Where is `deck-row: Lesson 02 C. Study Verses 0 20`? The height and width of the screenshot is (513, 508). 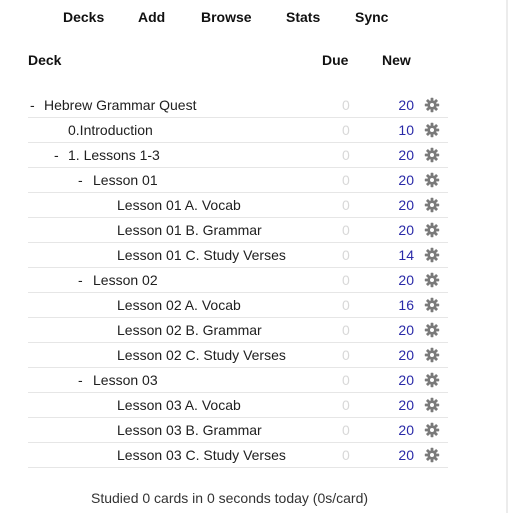
deck-row: Lesson 02 C. Study Verses 0 20 is located at coordinates (254, 355).